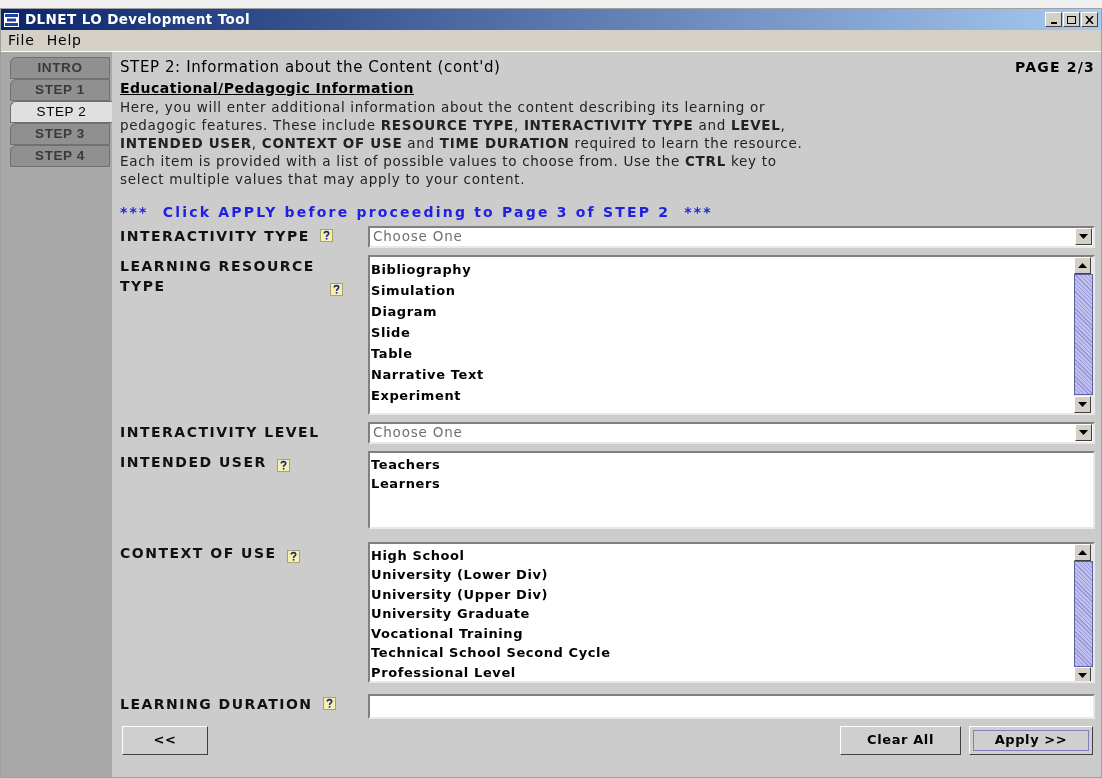 The image size is (1102, 778). What do you see at coordinates (220, 432) in the screenshot?
I see `field-label: INTERACTIVITY LEVEL` at bounding box center [220, 432].